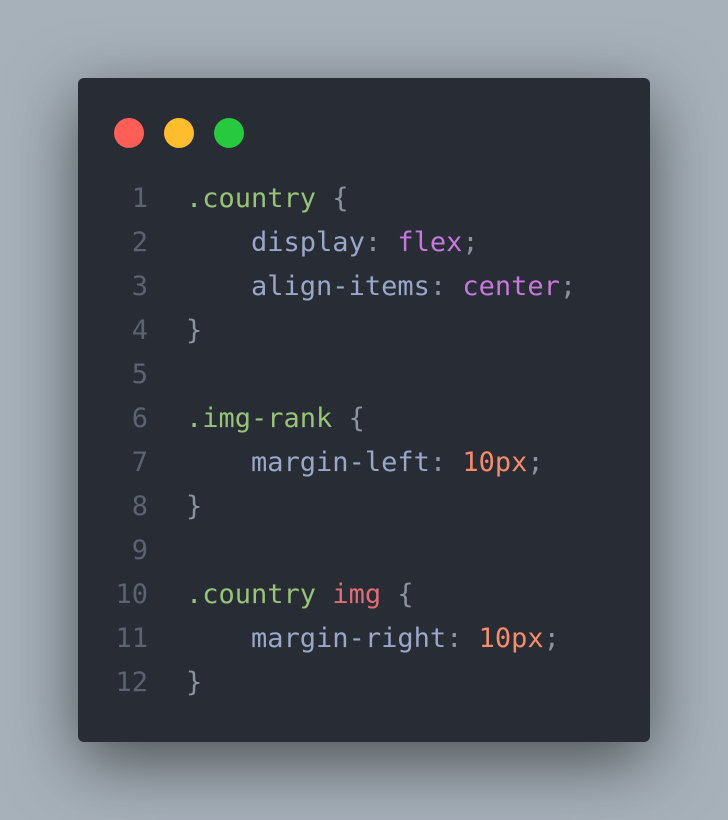  I want to click on close-dot-icon, so click(129, 133).